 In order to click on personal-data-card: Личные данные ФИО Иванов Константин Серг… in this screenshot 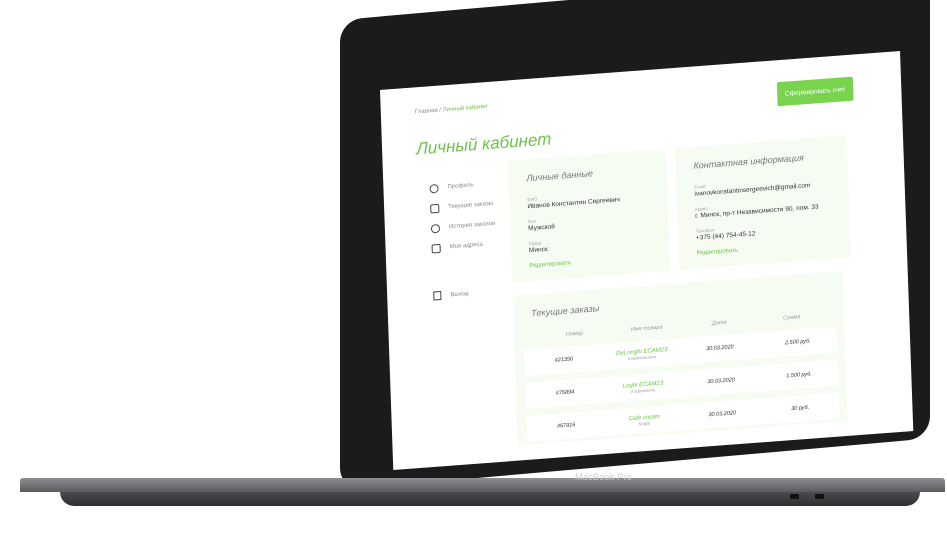, I will do `click(589, 215)`.